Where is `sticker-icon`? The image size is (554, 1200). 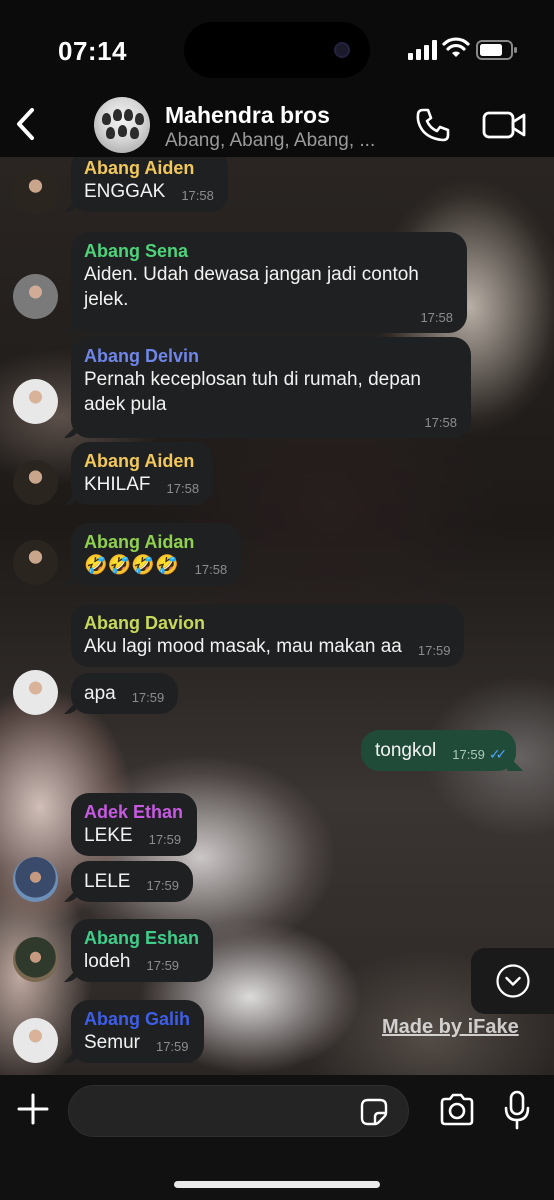
sticker-icon is located at coordinates (374, 1112).